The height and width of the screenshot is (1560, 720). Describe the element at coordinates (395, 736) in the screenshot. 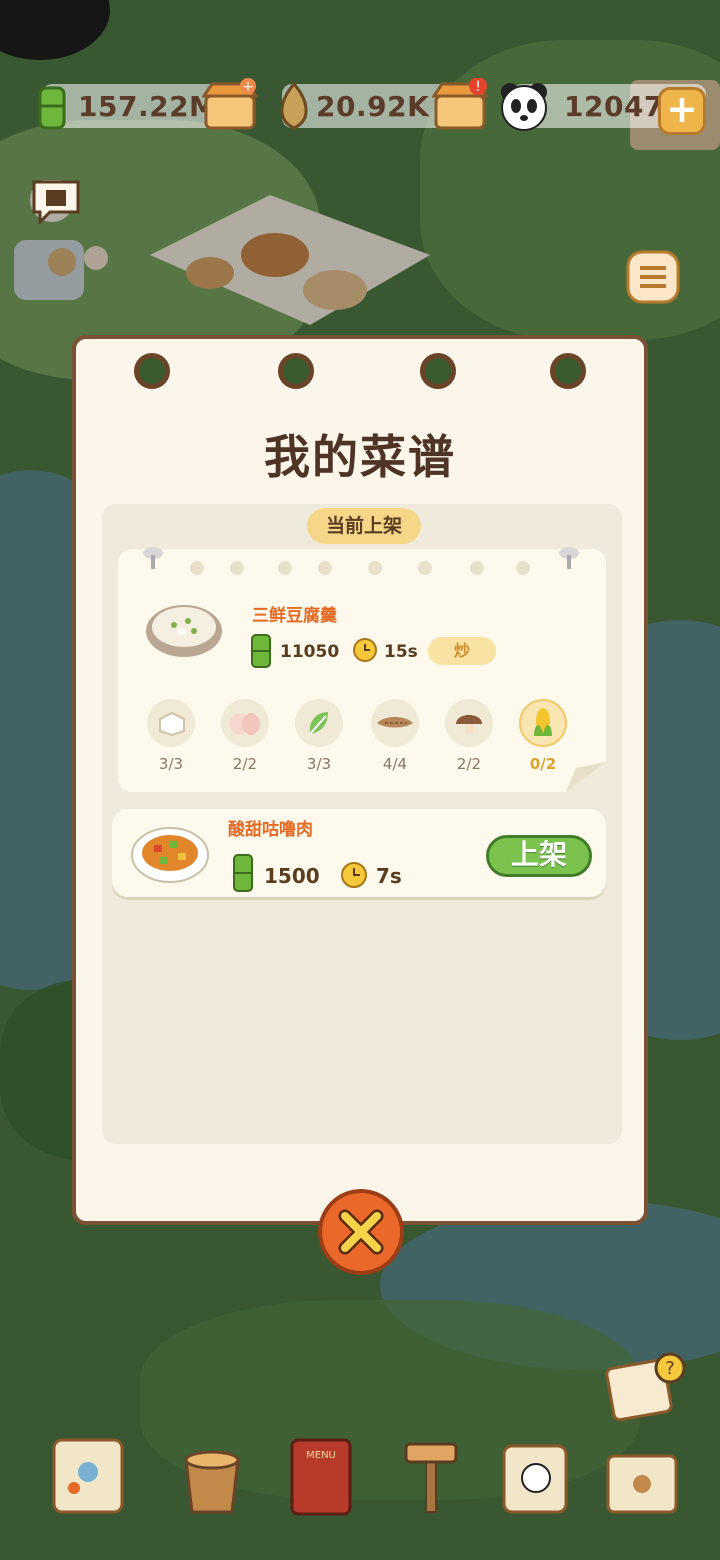

I see `ingredient-slot: 4/4` at that location.